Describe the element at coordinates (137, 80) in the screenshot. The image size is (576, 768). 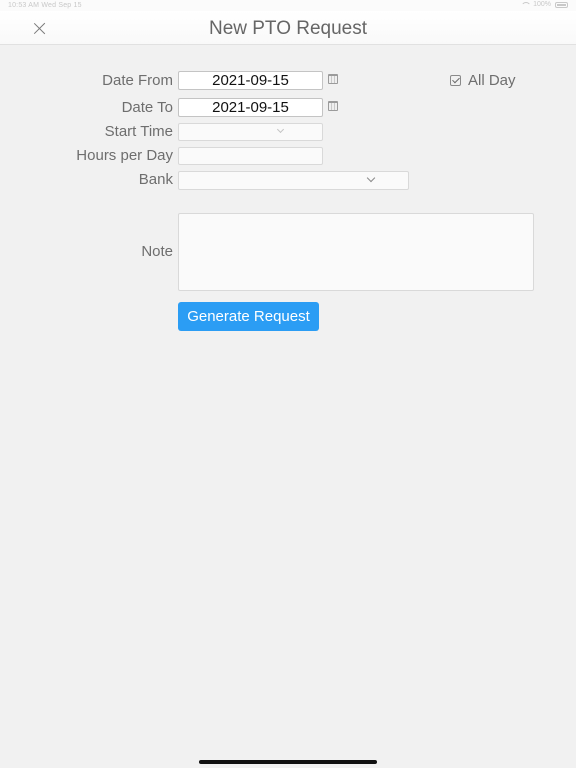
I see `date-from-label: Date From` at that location.